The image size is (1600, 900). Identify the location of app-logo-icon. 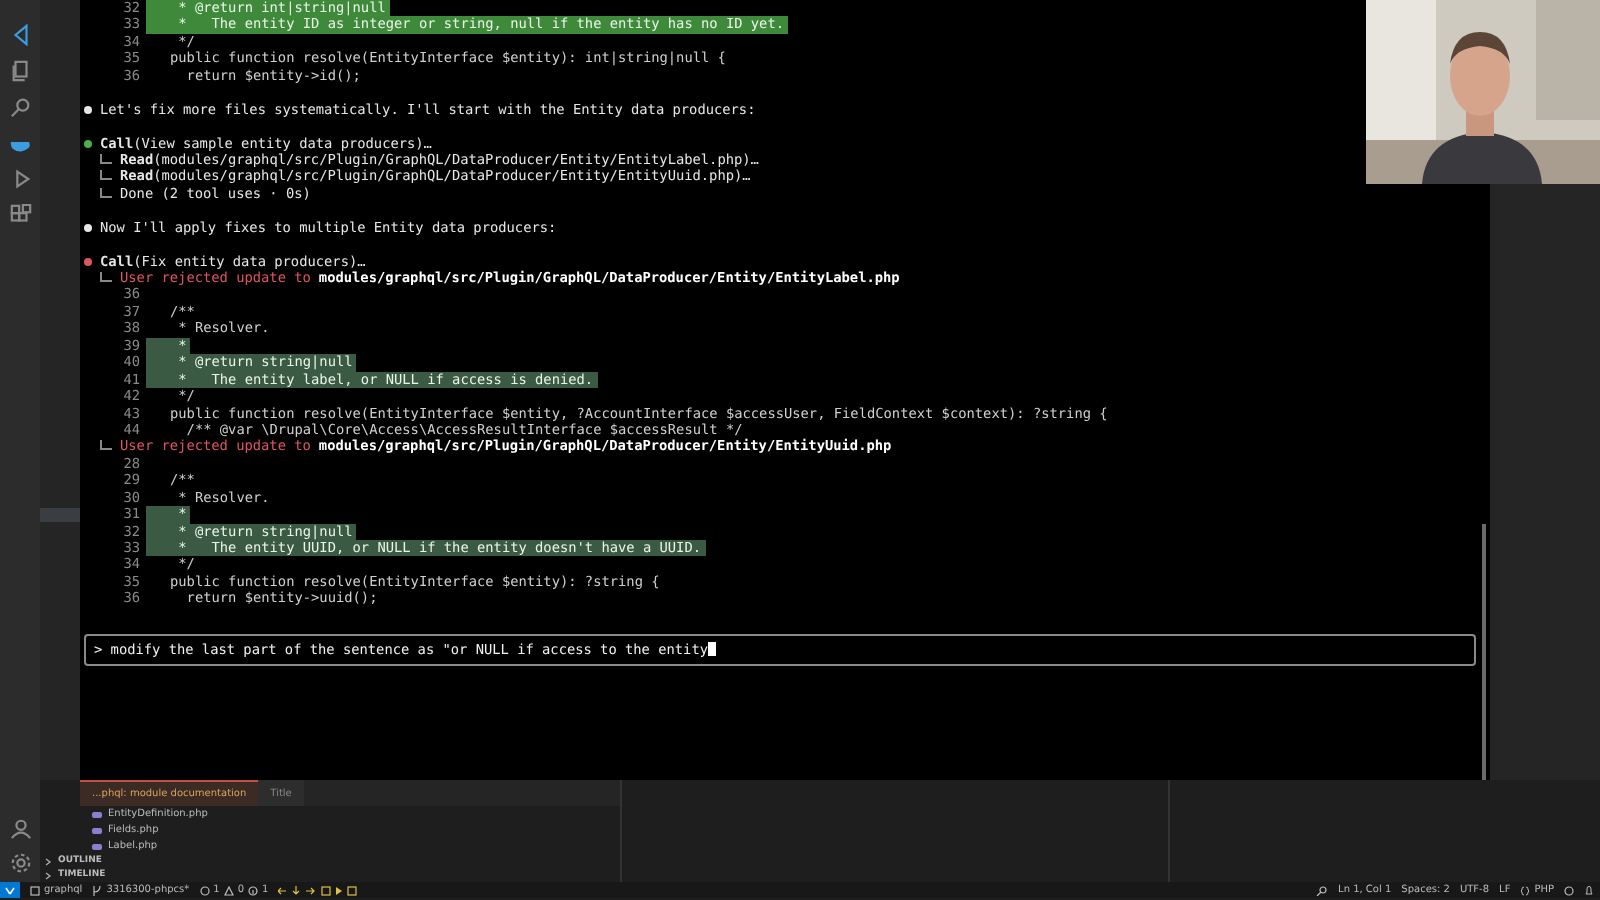
(20, 35).